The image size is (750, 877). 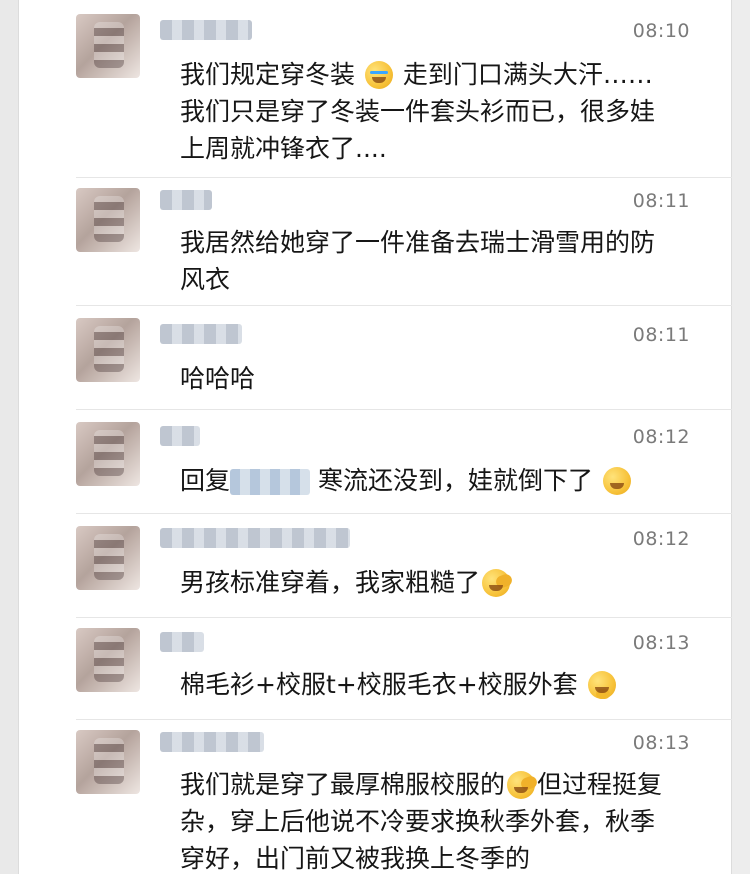 I want to click on message-text: 棉毛衫+校服t+校服毛衣+校服外套, so click(x=436, y=684).